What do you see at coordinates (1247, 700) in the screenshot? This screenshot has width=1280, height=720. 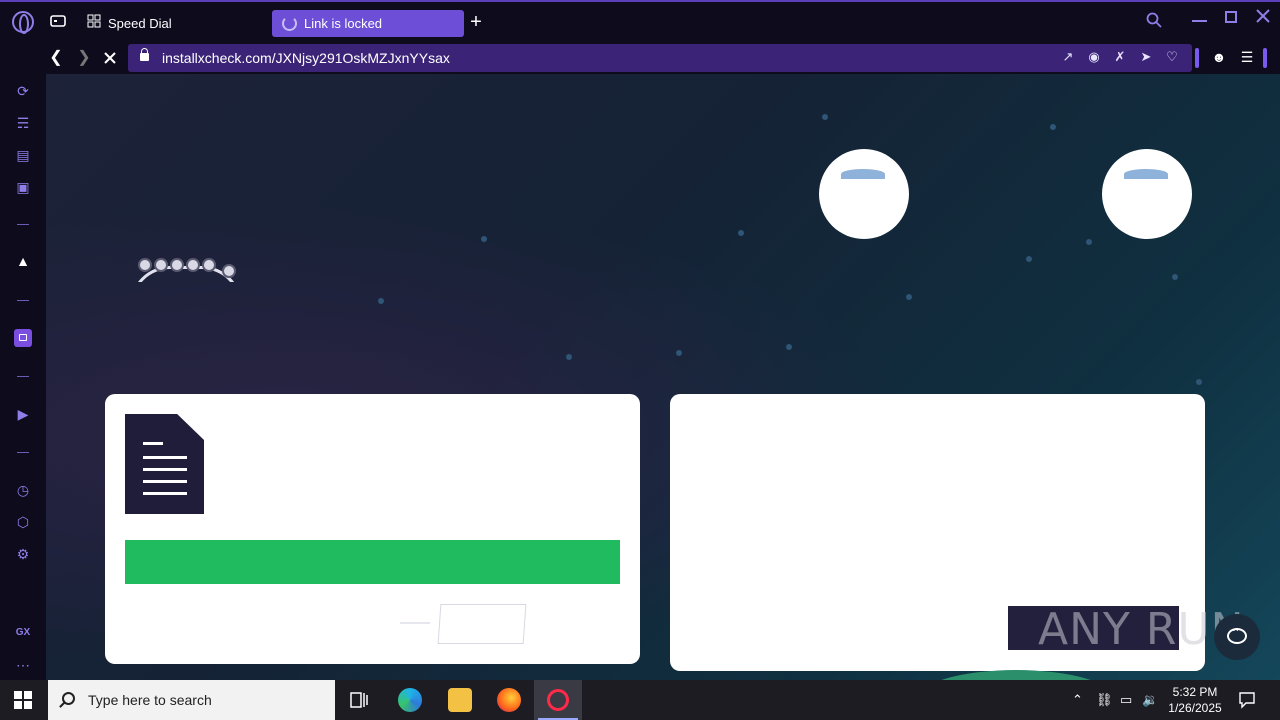 I see `notifications-icon` at bounding box center [1247, 700].